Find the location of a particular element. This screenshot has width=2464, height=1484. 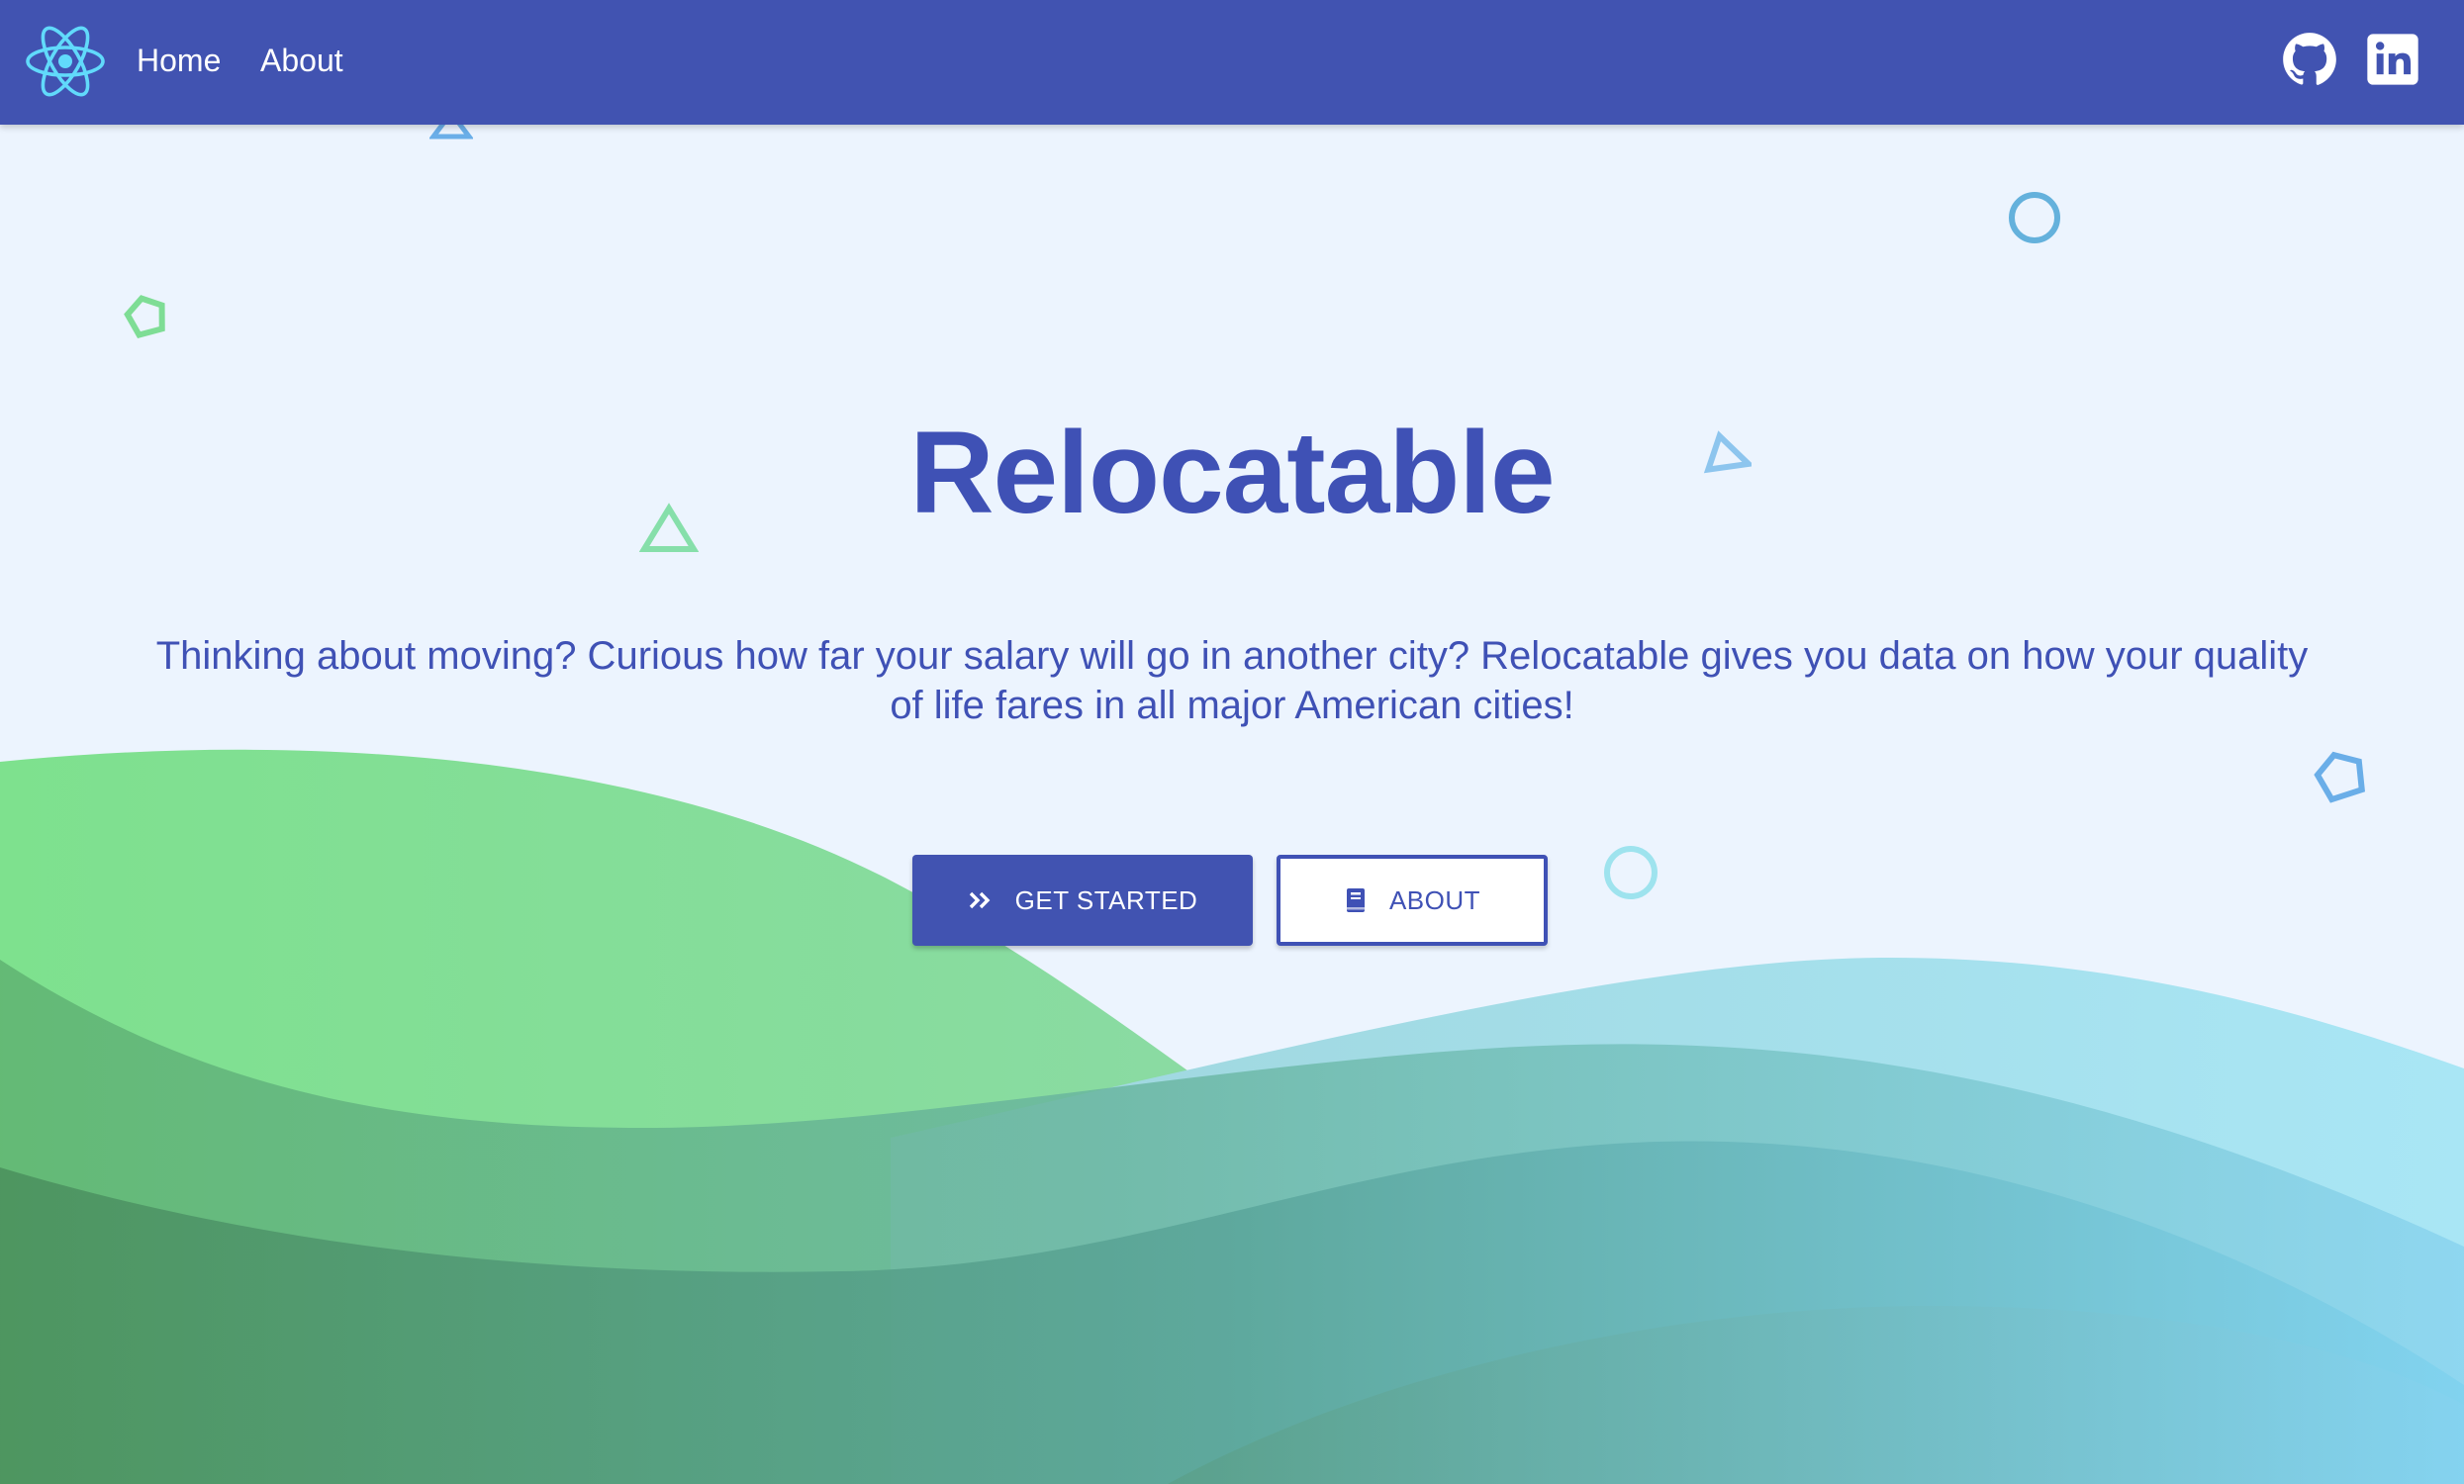

double-chevron-right-icon is located at coordinates (980, 900).